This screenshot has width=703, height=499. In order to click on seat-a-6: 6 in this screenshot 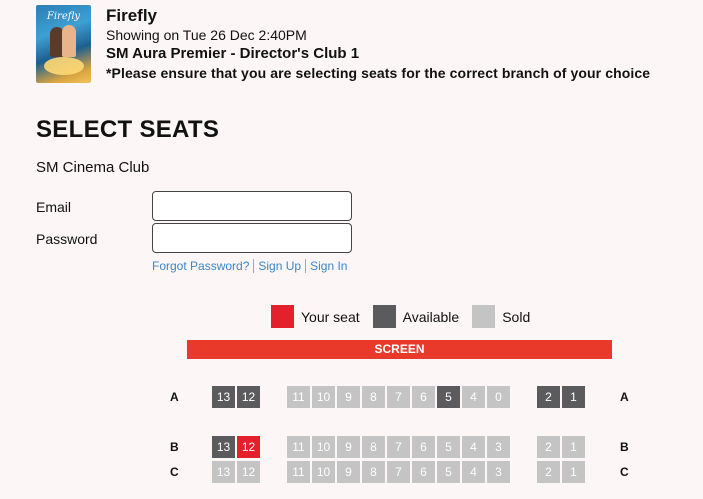, I will do `click(423, 397)`.